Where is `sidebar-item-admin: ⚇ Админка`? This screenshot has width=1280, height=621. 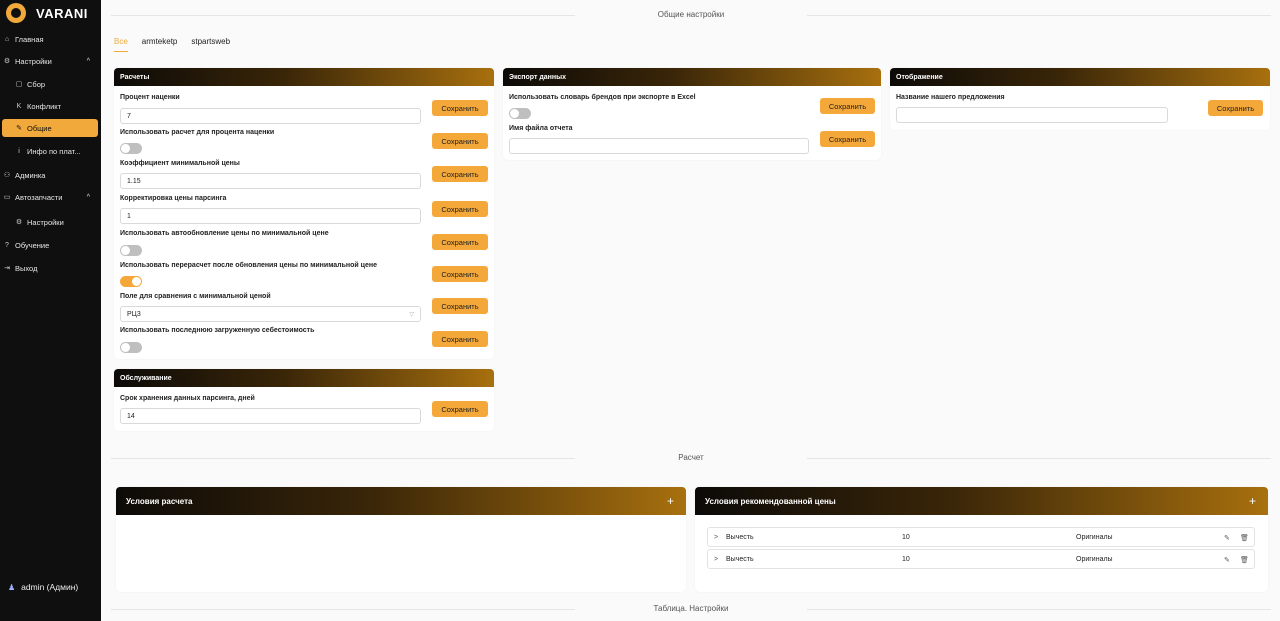 sidebar-item-admin: ⚇ Админка is located at coordinates (50, 175).